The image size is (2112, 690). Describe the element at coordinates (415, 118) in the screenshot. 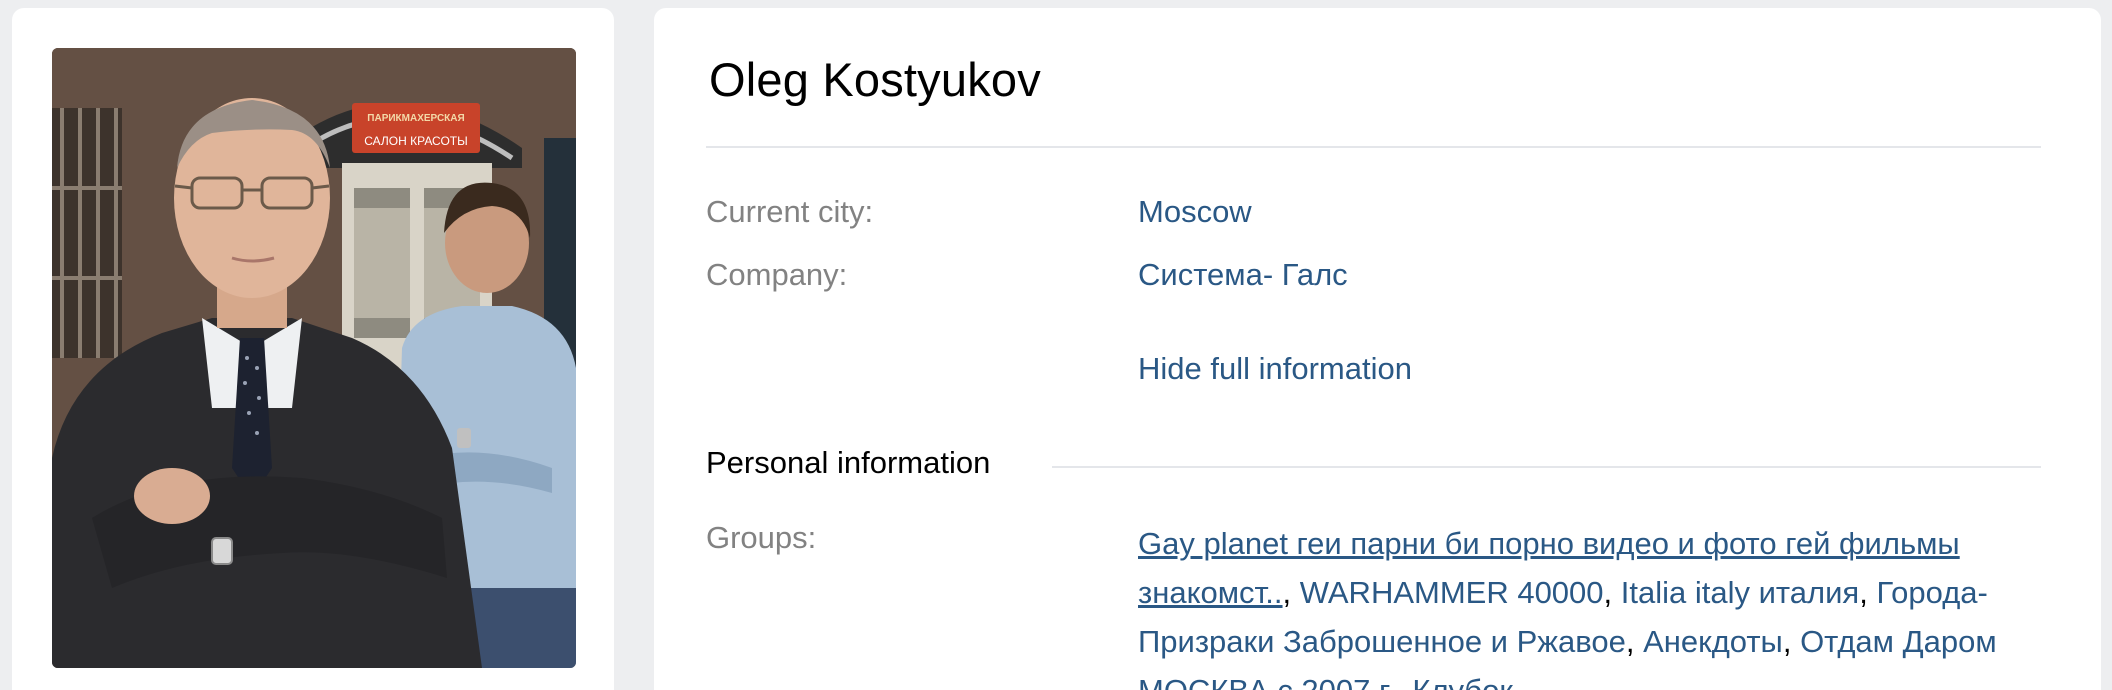

I see `shop-sign-top-text: ПАРИКМАХЕРСКАЯ` at that location.